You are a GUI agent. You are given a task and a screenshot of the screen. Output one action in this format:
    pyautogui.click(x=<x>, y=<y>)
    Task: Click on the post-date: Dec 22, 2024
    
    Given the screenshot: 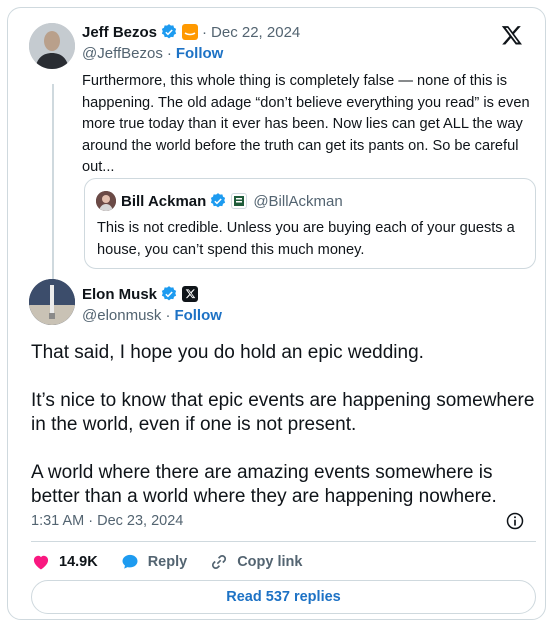 What is the action you would take?
    pyautogui.click(x=255, y=32)
    